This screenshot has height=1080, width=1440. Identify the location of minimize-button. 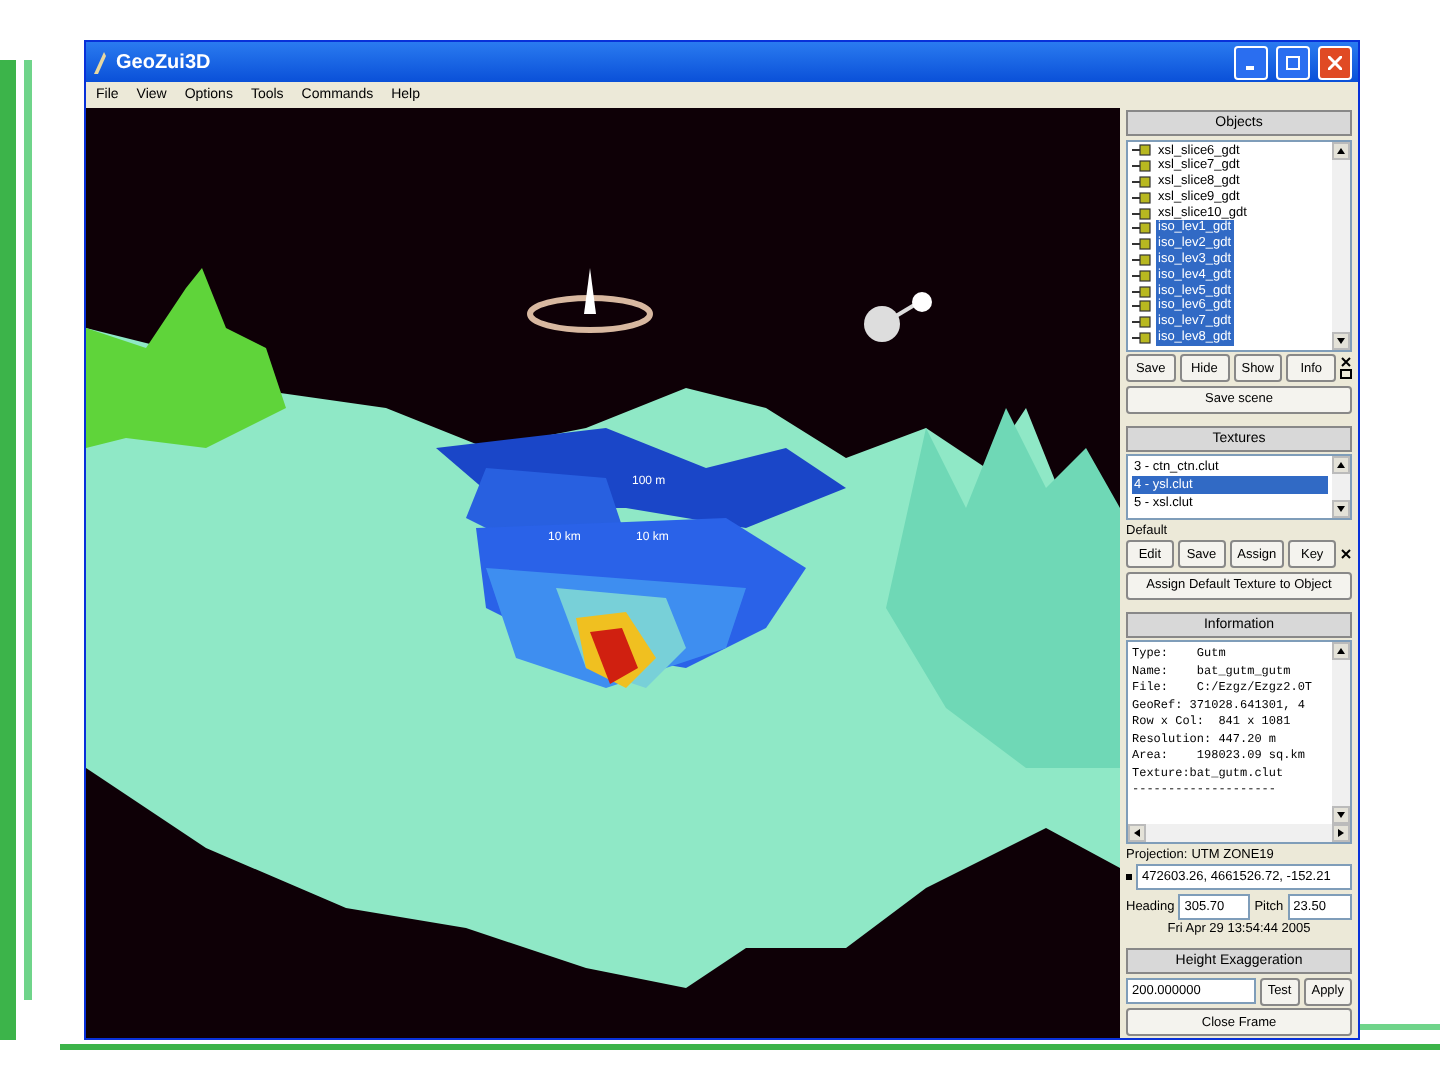
(1251, 62).